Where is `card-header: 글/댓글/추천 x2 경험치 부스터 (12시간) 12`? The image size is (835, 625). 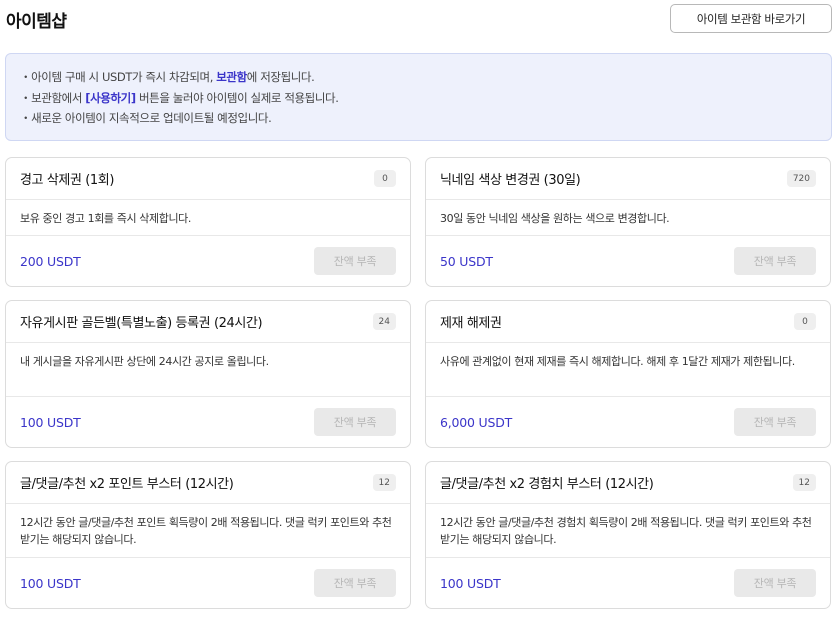
card-header: 글/댓글/추천 x2 경험치 부스터 (12시간) 12 is located at coordinates (628, 483).